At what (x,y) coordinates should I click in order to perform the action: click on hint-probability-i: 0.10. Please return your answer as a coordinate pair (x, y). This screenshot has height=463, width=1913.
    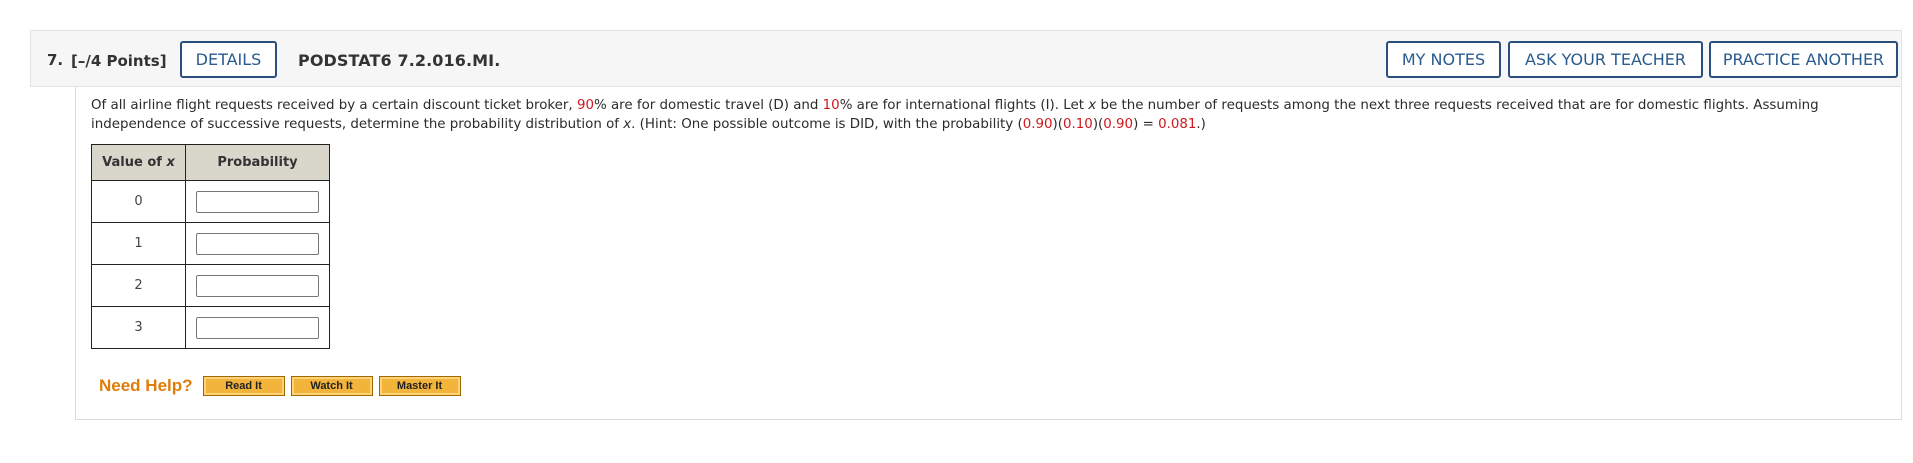
    Looking at the image, I should click on (1077, 124).